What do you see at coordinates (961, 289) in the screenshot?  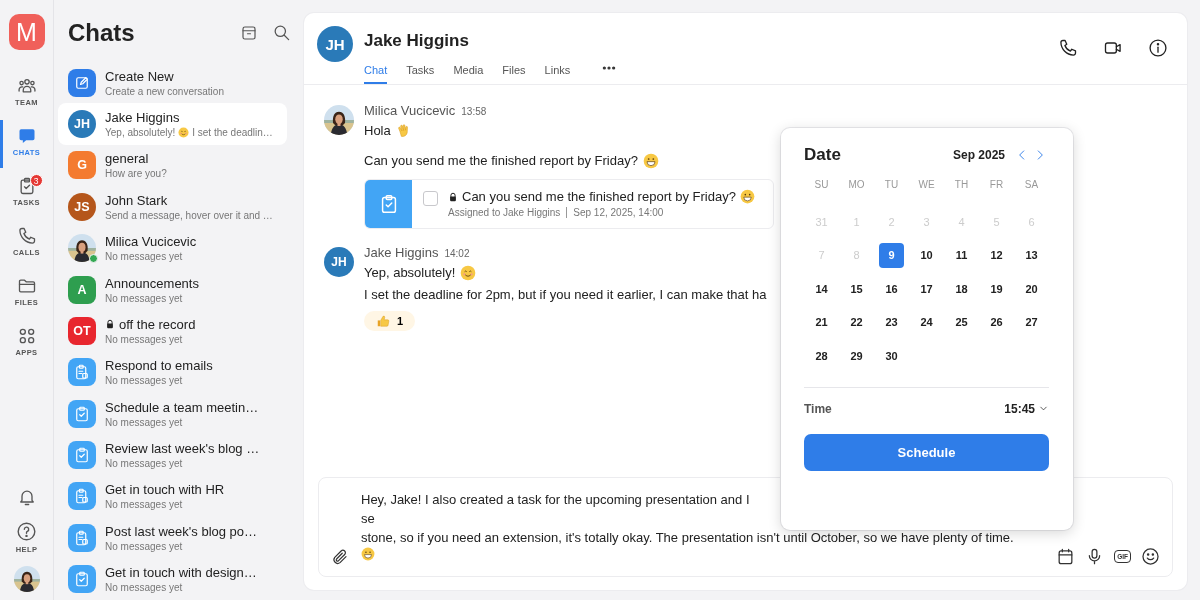 I see `calendar-day: 18` at bounding box center [961, 289].